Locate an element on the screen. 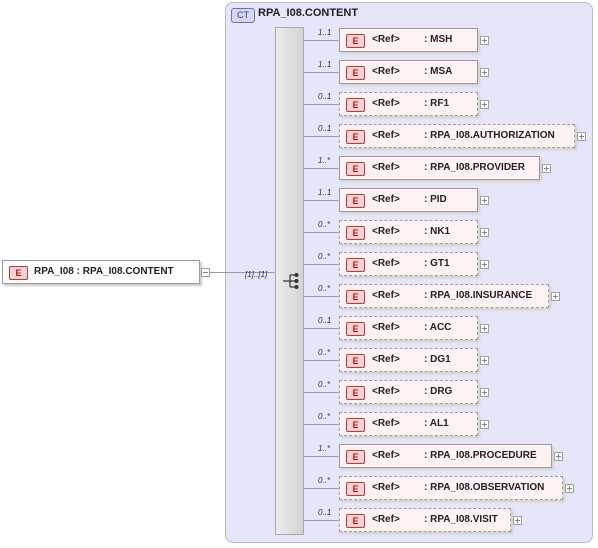 The image size is (598, 548). element-name: : PID is located at coordinates (435, 199).